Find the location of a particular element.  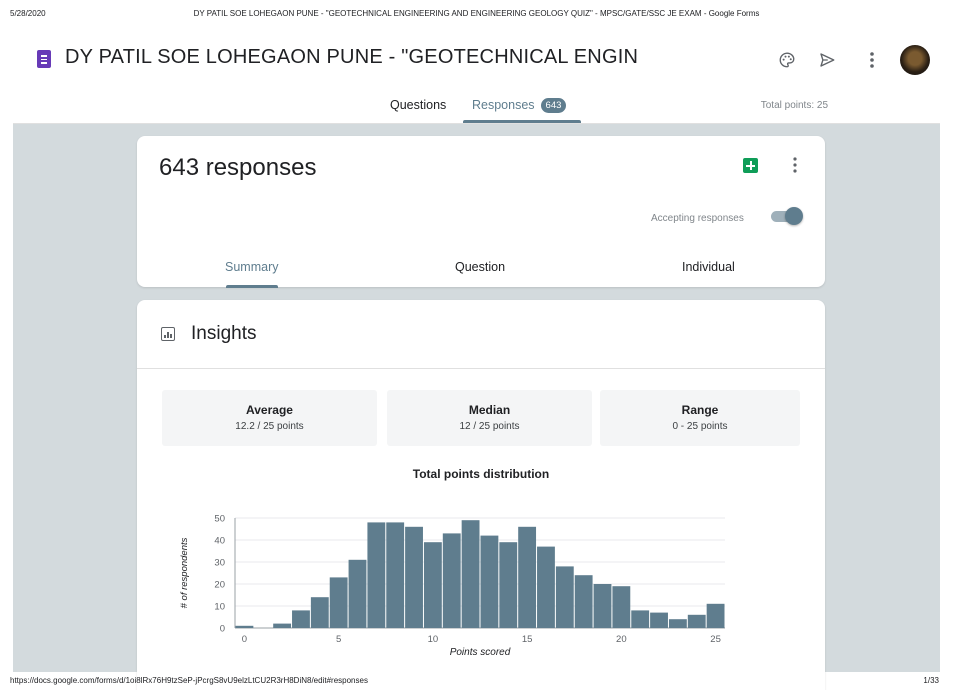

x-tick-label: 15 is located at coordinates (527, 639).